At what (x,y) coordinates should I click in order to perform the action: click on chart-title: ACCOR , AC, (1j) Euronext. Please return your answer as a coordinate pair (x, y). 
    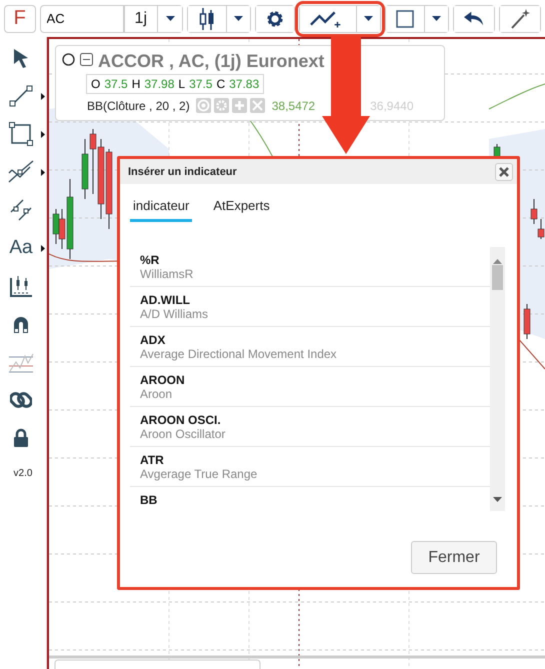
    Looking at the image, I should click on (211, 61).